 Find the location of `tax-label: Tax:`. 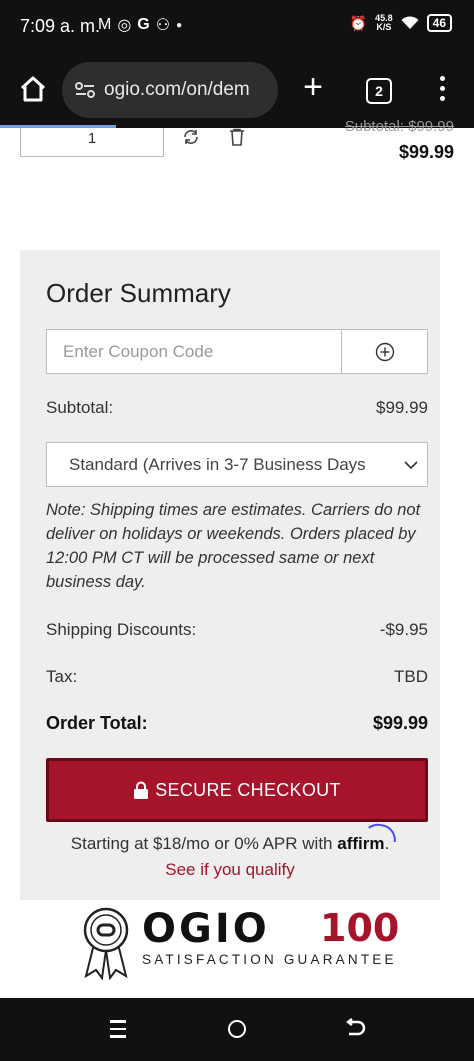

tax-label: Tax: is located at coordinates (62, 676).